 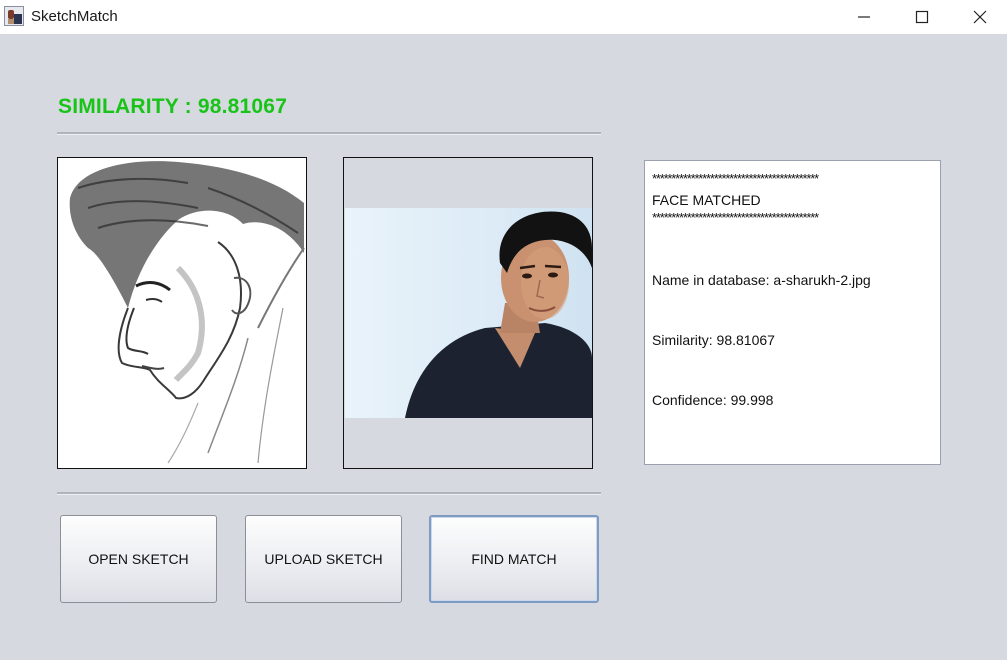 What do you see at coordinates (514, 559) in the screenshot?
I see `find-match-button: FIND MATCH` at bounding box center [514, 559].